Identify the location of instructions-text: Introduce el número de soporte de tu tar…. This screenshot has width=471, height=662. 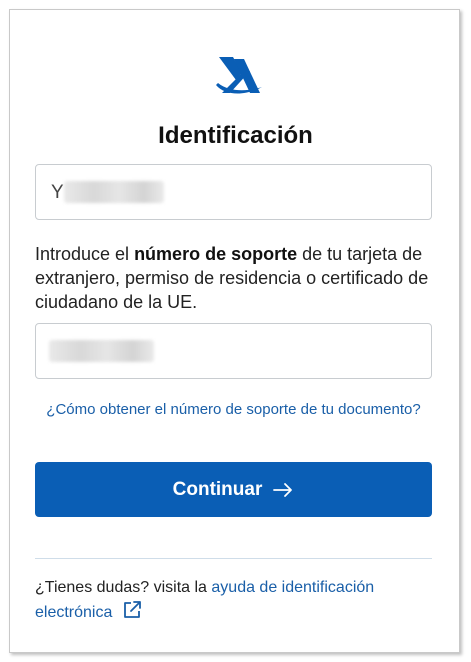
(235, 278).